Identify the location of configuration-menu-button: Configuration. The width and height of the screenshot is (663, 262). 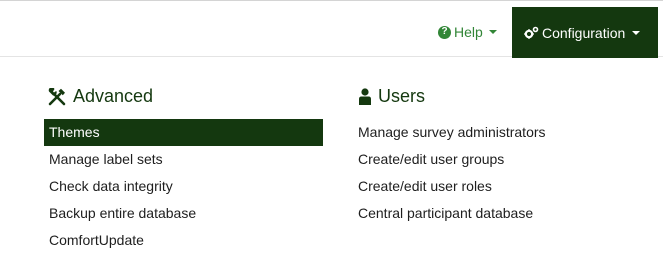
(585, 32).